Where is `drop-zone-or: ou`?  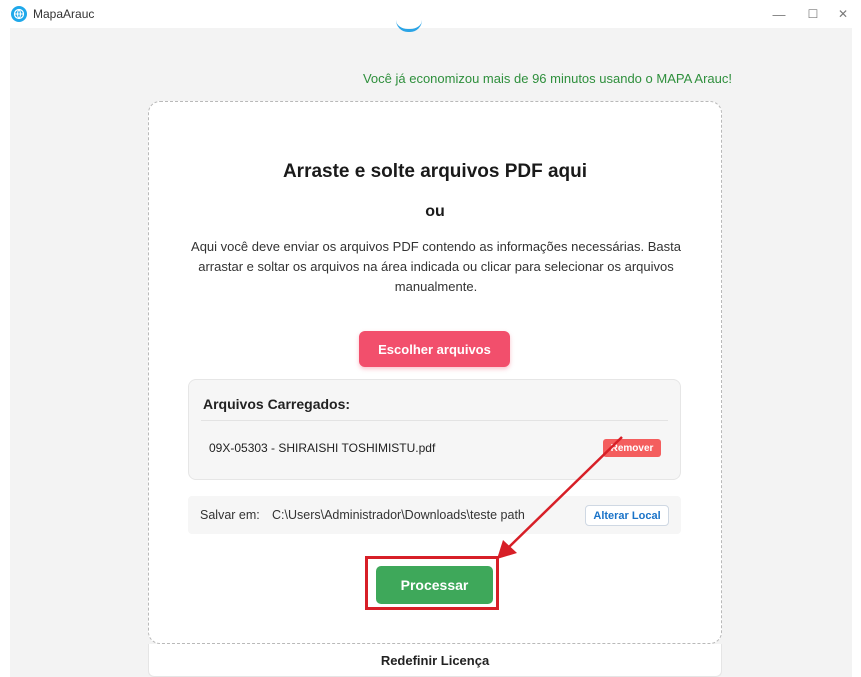
drop-zone-or: ou is located at coordinates (435, 211).